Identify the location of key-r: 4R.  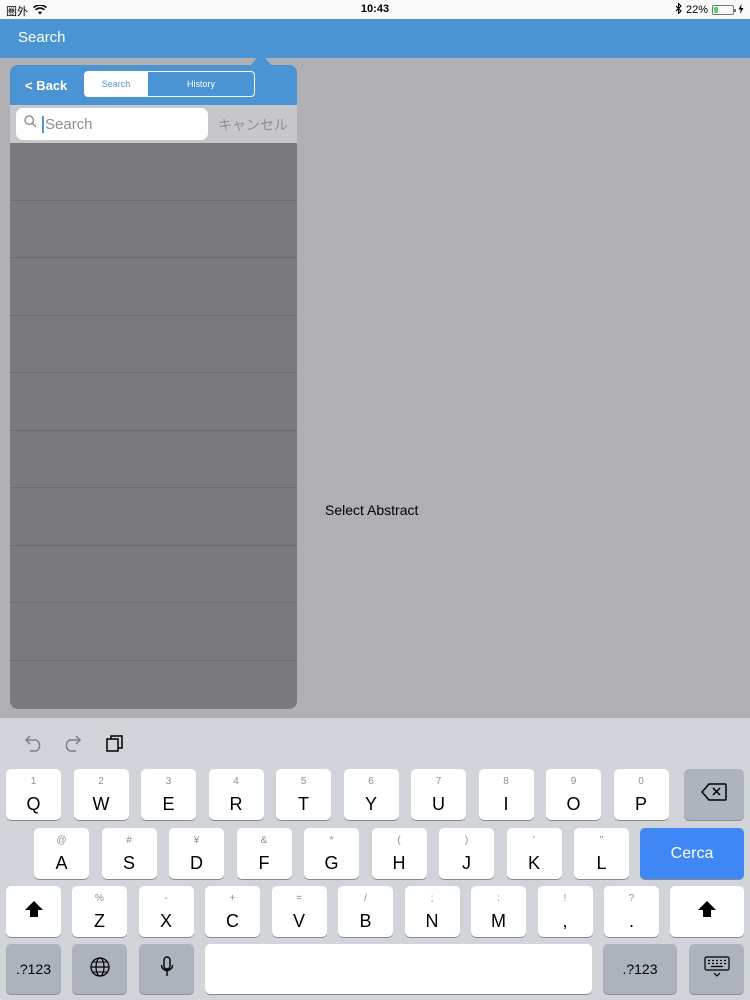
(236, 794).